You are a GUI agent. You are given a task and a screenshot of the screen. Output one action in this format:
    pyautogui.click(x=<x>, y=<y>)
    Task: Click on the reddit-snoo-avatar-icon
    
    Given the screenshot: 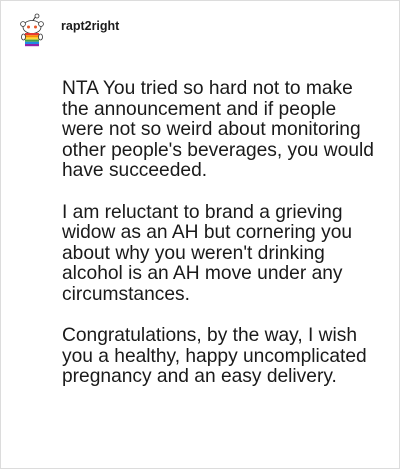 What is the action you would take?
    pyautogui.click(x=32, y=31)
    